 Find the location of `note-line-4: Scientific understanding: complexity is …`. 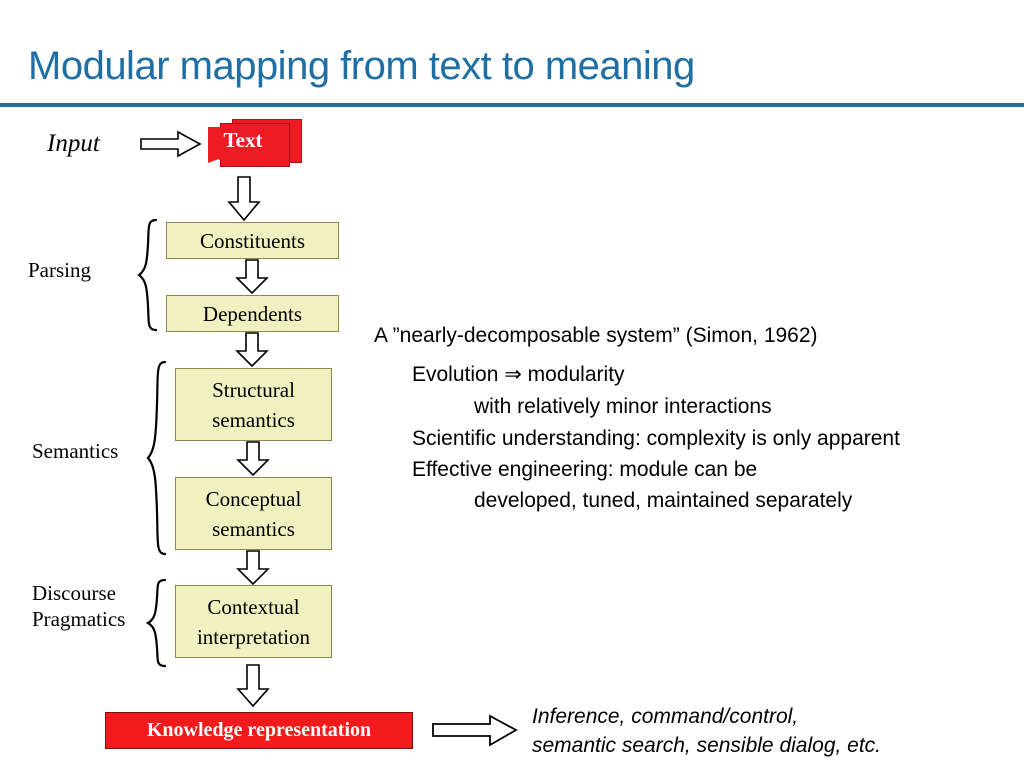

note-line-4: Scientific understanding: complexity is … is located at coordinates (656, 438).